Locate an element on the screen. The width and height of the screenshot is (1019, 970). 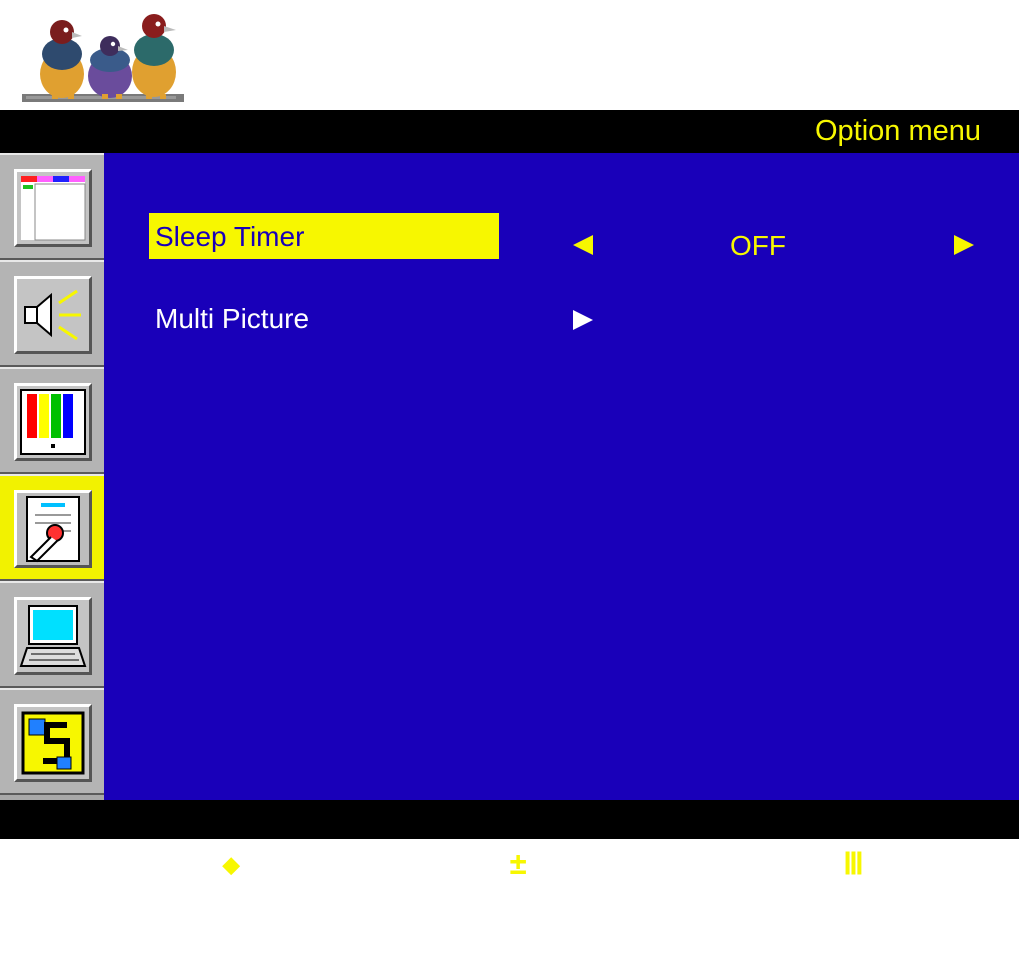
birds-logo-icon is located at coordinates (103, 58).